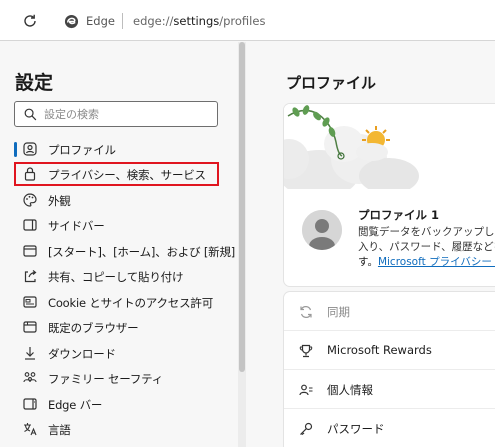  What do you see at coordinates (436, 262) in the screenshot?
I see `privacy-statement-link: Microsoft プライバシー ステ` at bounding box center [436, 262].